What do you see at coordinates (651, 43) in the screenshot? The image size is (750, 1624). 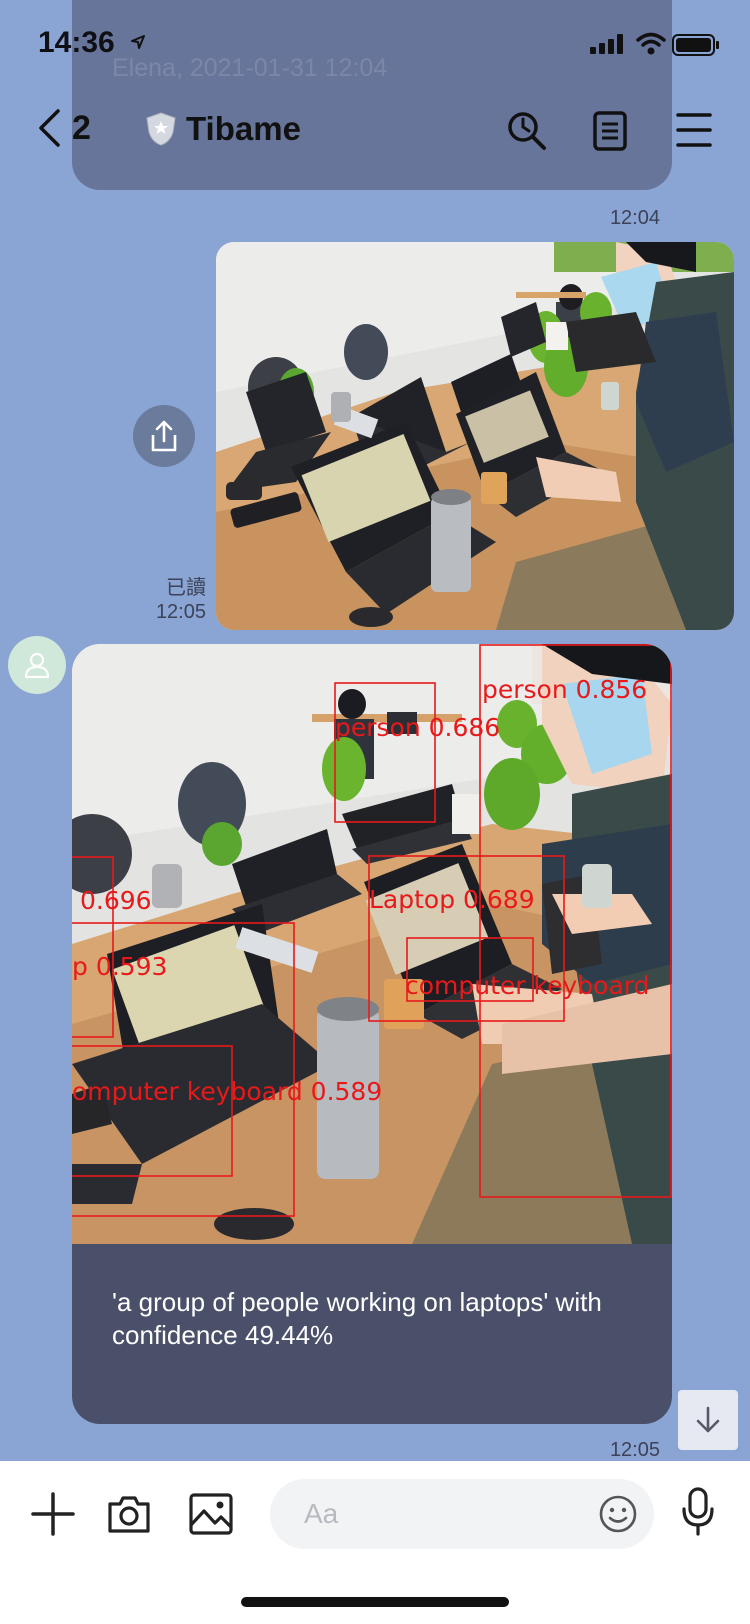 I see `wifi-icon` at bounding box center [651, 43].